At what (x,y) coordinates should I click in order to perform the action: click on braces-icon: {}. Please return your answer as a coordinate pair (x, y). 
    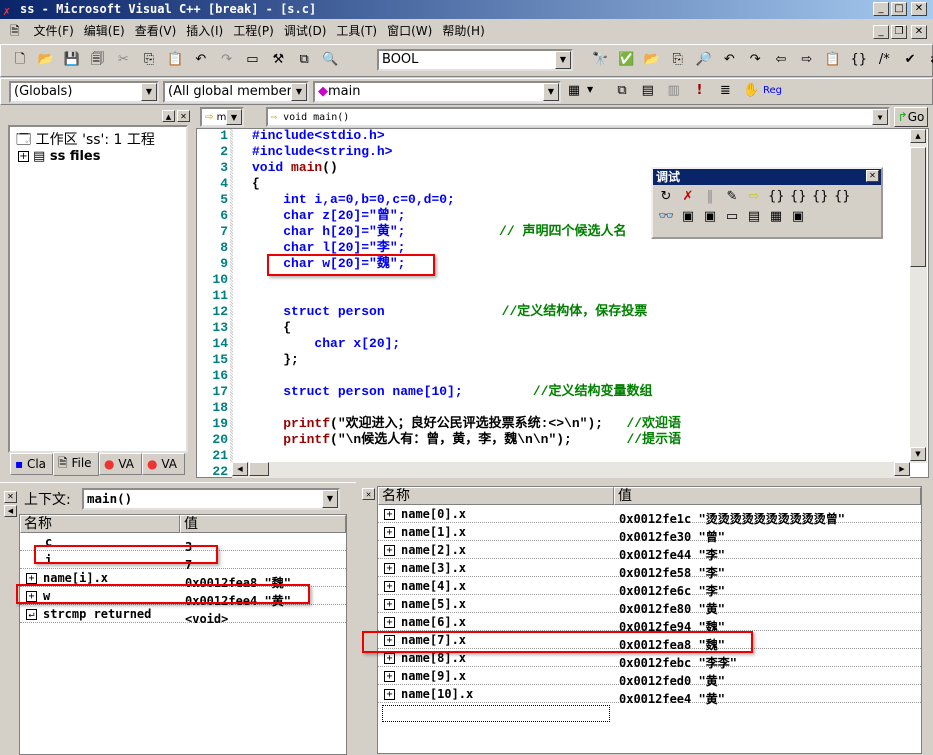
    Looking at the image, I should click on (858, 60).